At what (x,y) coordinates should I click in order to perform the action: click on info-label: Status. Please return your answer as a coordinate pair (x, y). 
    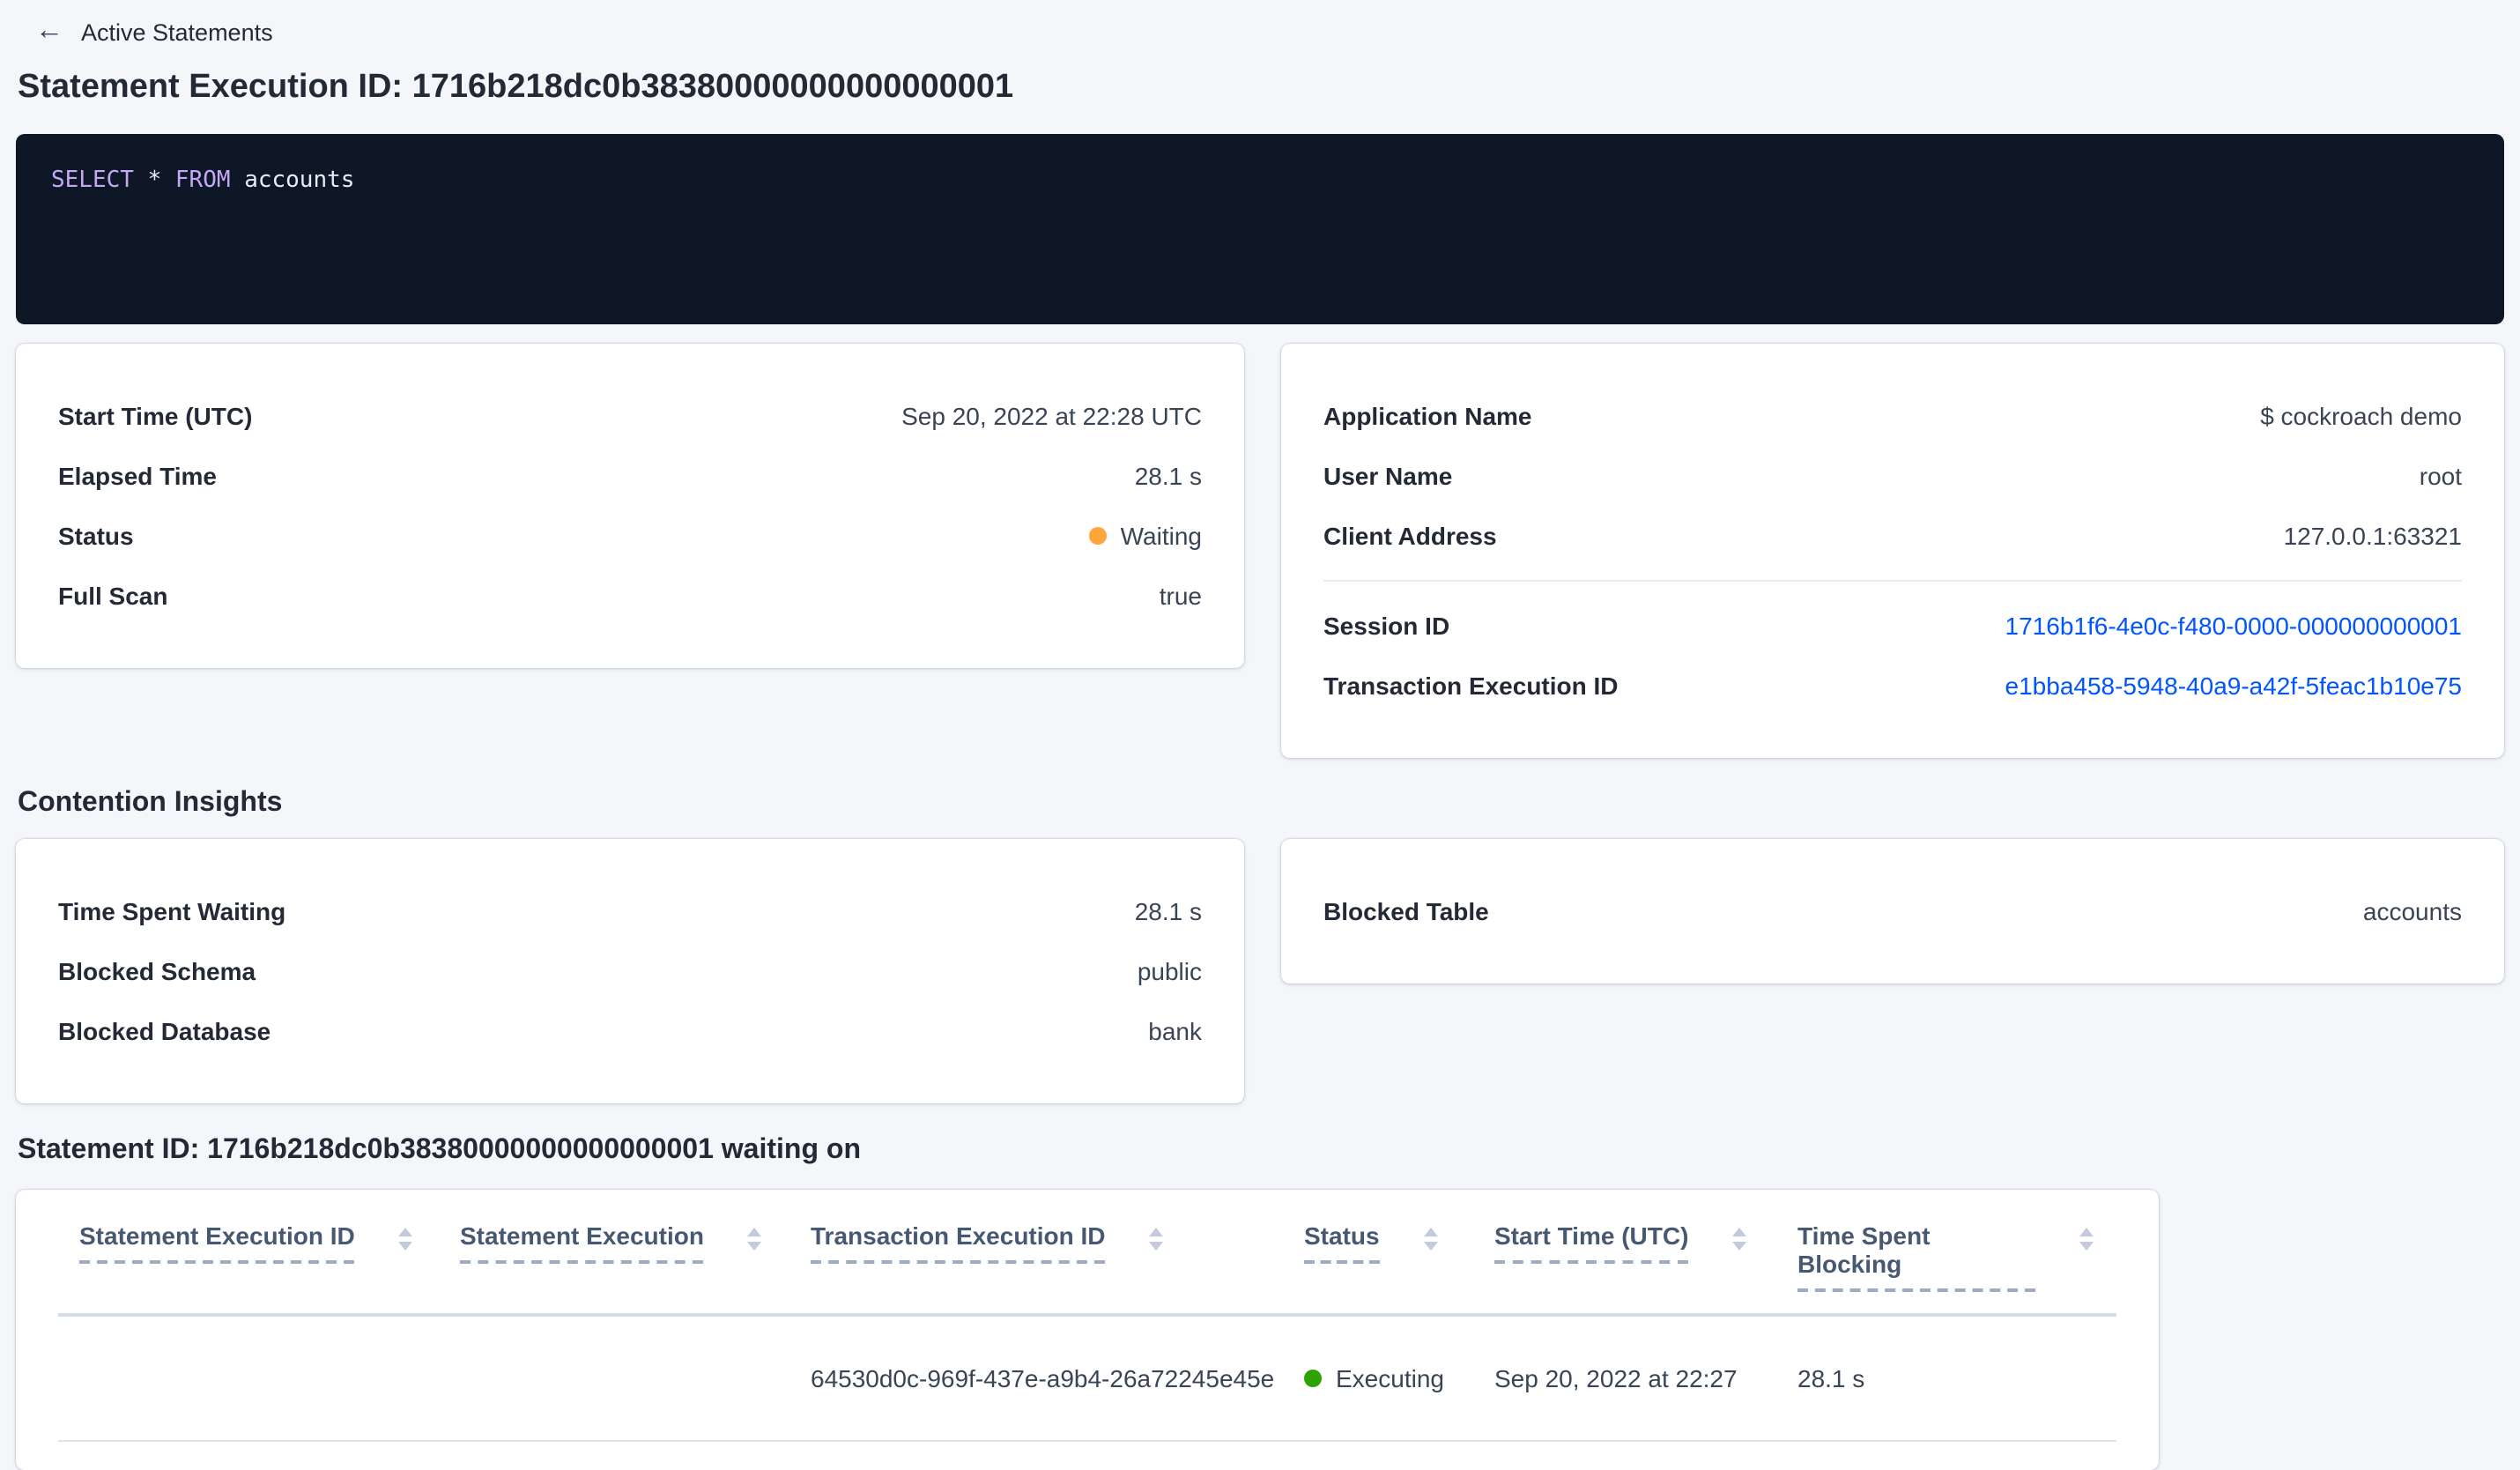
    Looking at the image, I should click on (96, 536).